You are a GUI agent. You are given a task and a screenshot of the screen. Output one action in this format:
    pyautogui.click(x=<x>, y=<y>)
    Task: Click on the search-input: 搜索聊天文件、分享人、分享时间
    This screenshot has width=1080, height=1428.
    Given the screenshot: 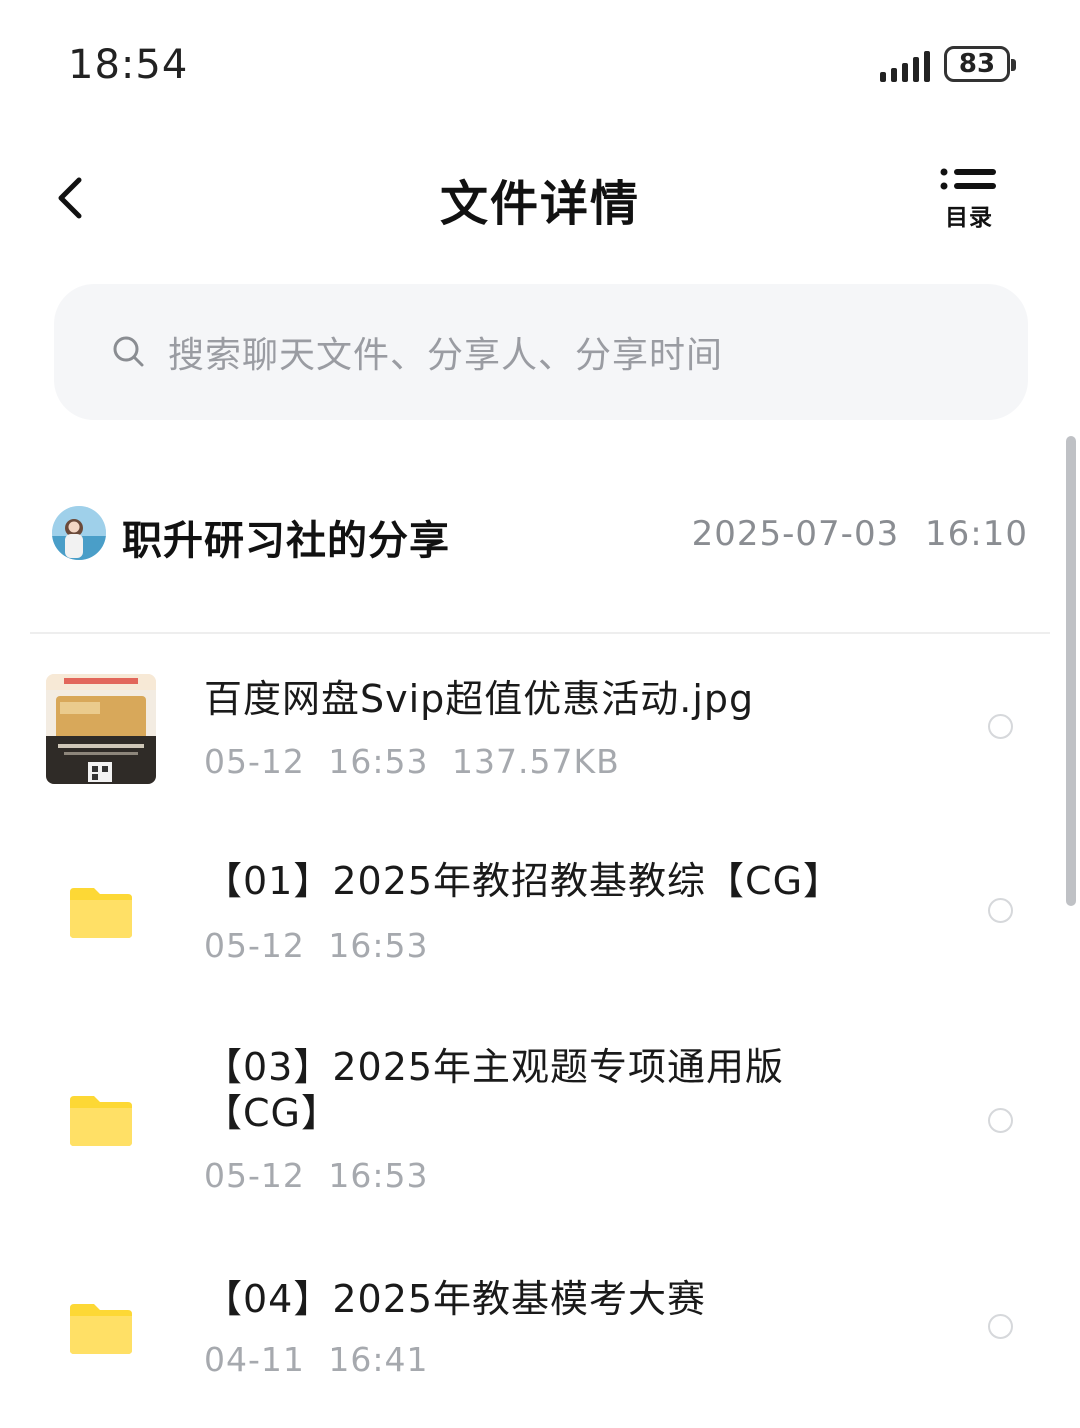 What is the action you would take?
    pyautogui.click(x=541, y=352)
    